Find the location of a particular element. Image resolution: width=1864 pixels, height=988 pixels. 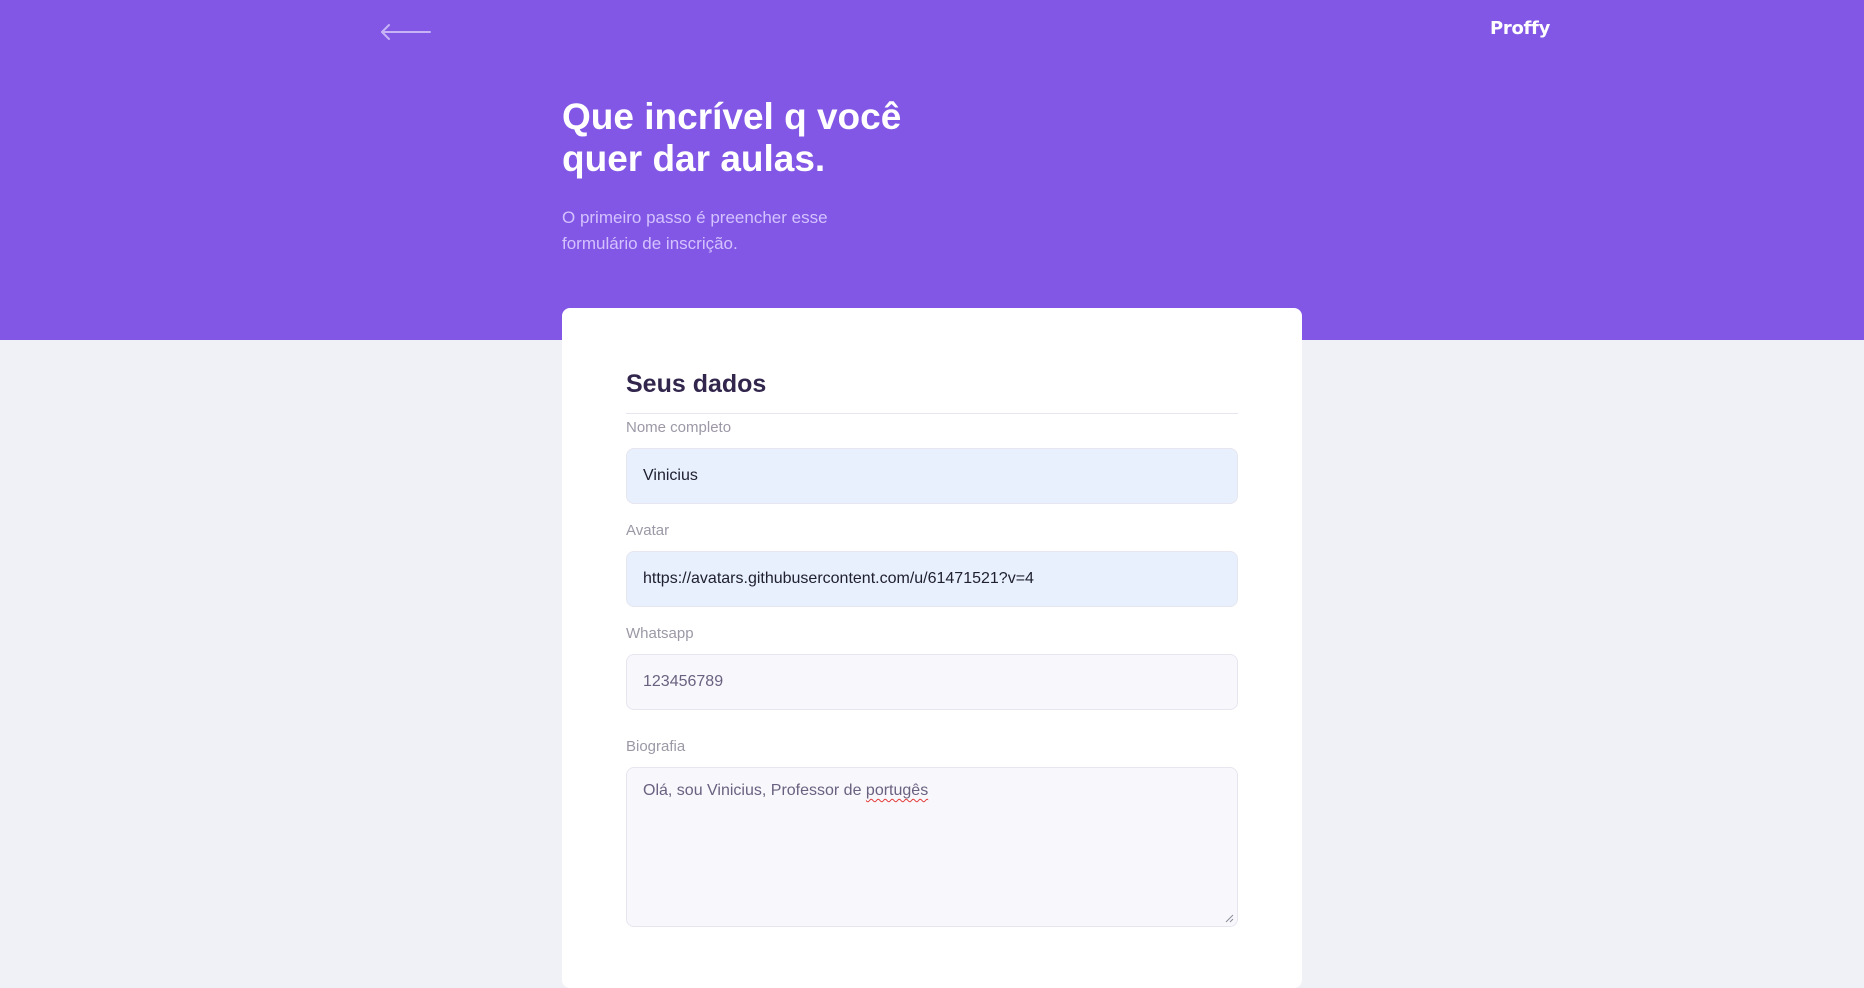

name-input is located at coordinates (932, 476).